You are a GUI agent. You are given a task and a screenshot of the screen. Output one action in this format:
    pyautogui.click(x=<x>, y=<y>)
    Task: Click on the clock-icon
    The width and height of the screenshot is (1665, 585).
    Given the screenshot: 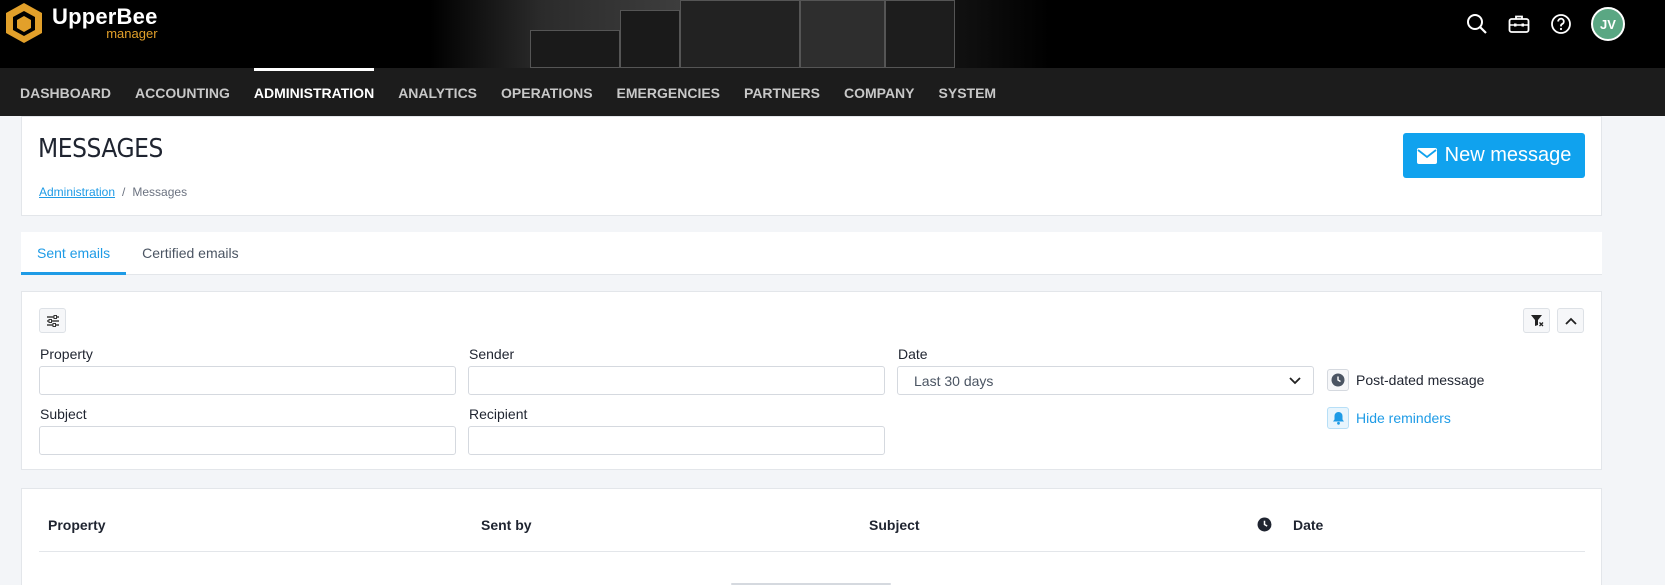 What is the action you would take?
    pyautogui.click(x=1338, y=380)
    